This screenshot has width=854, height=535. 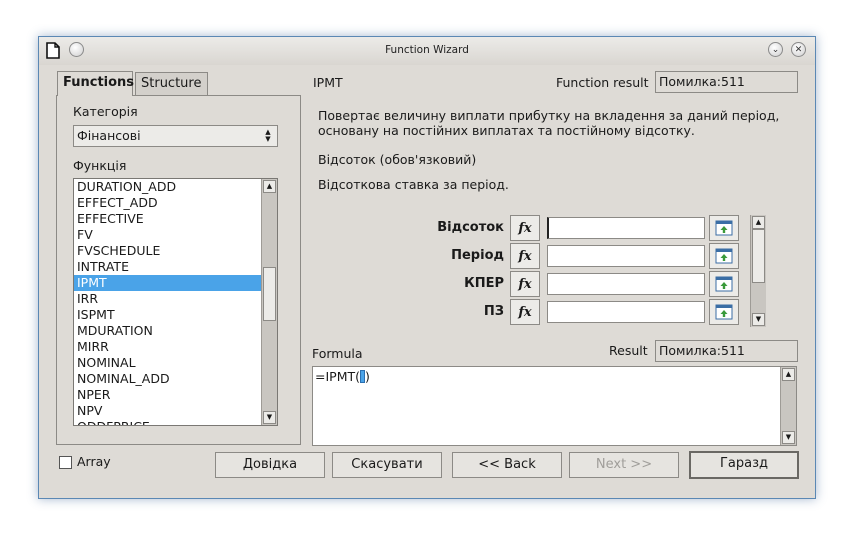 What do you see at coordinates (624, 465) in the screenshot?
I see `next-button: Next >>` at bounding box center [624, 465].